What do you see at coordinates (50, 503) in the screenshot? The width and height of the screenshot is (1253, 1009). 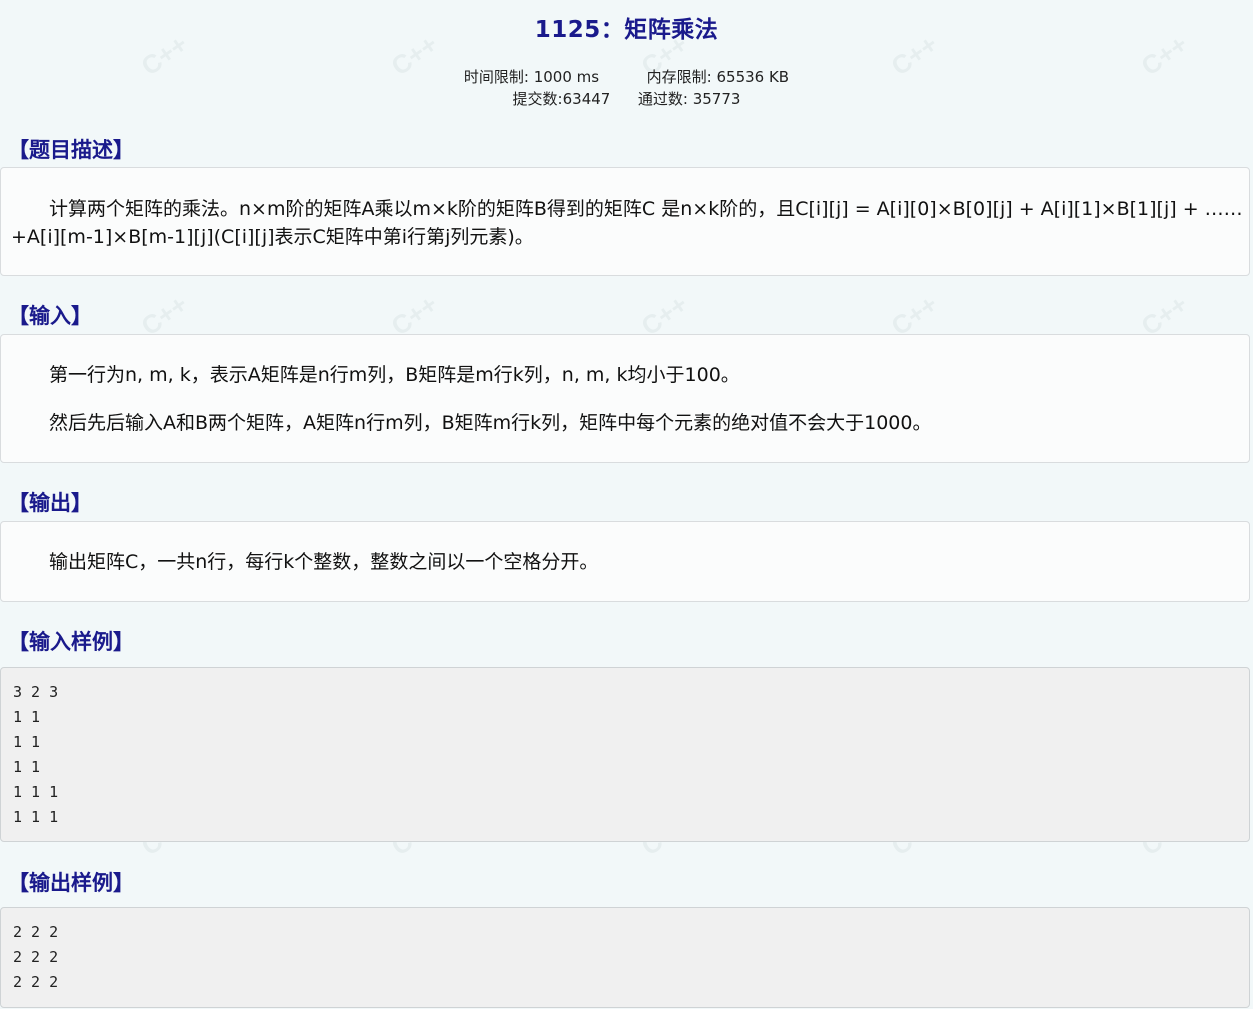 I see `output-heading: 【输出】` at bounding box center [50, 503].